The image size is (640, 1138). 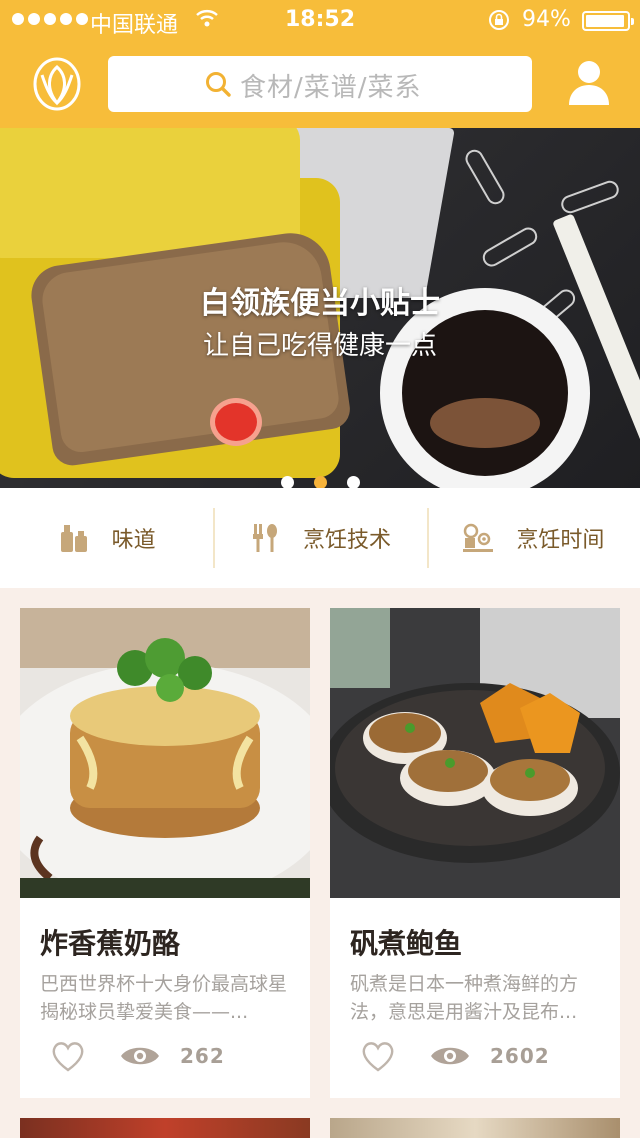 What do you see at coordinates (57, 84) in the screenshot?
I see `tulip-logo-icon` at bounding box center [57, 84].